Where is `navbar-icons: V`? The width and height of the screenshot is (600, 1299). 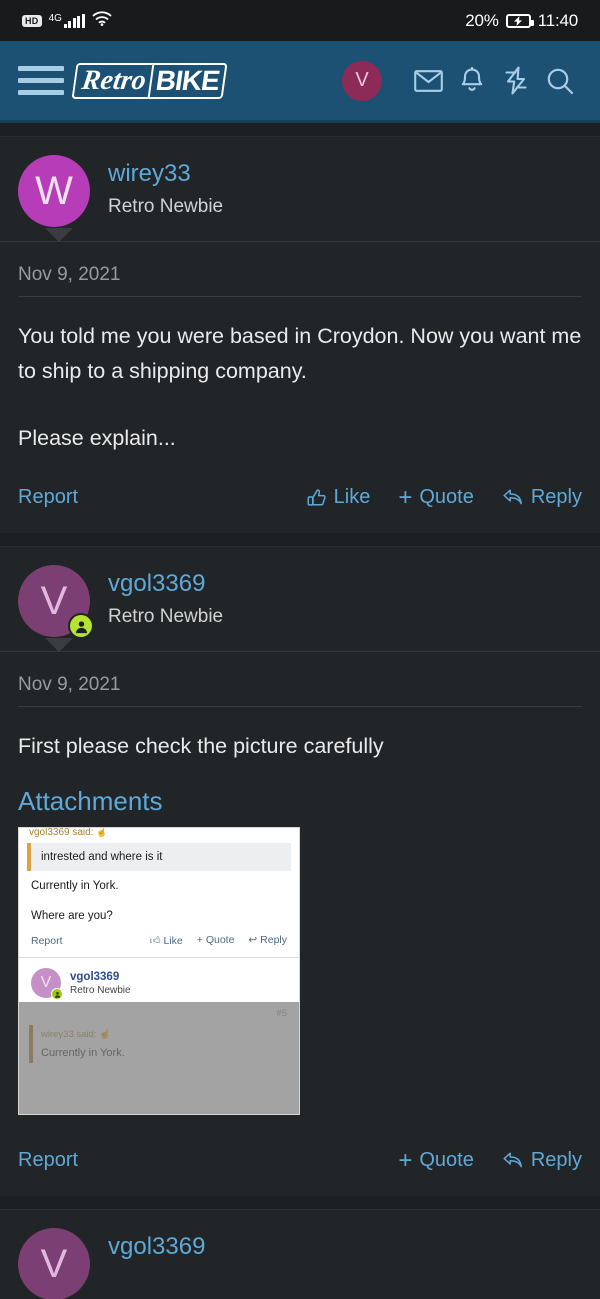
navbar-icons: V is located at coordinates (462, 81).